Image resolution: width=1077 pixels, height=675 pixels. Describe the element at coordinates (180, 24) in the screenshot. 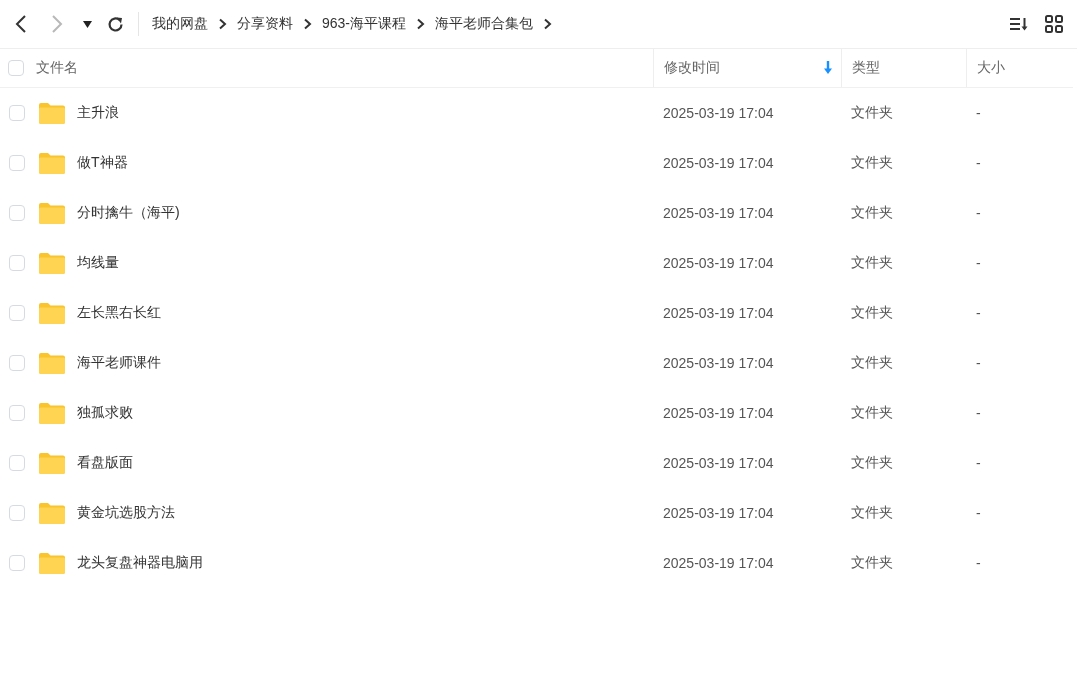

I see `breadcrumb-link: 我的网盘` at that location.